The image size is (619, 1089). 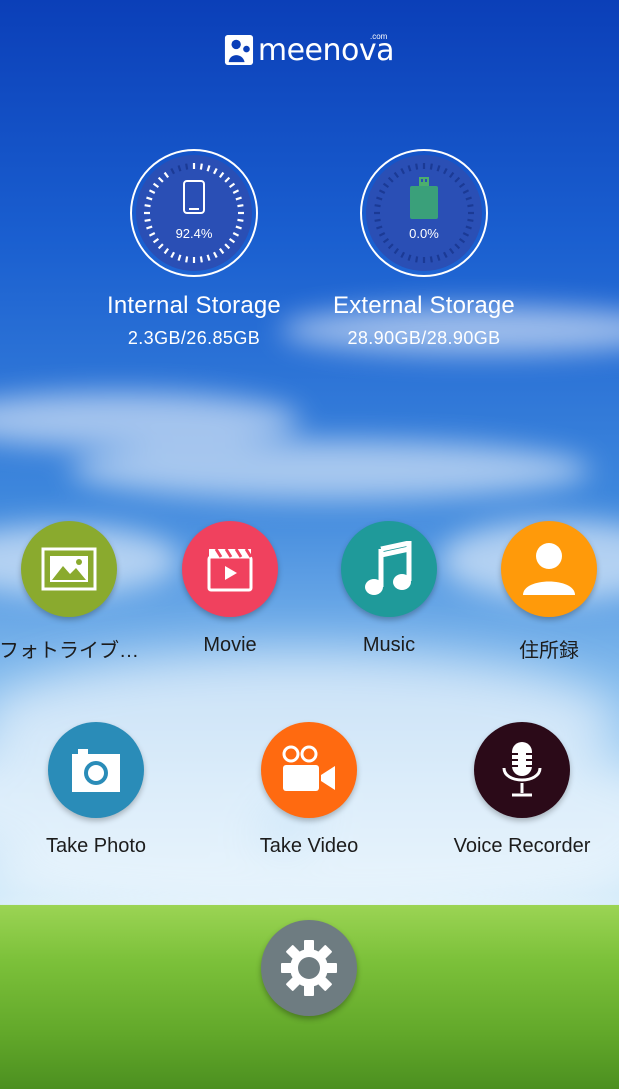 What do you see at coordinates (424, 213) in the screenshot?
I see `external-storage-gauge: 0.0%` at bounding box center [424, 213].